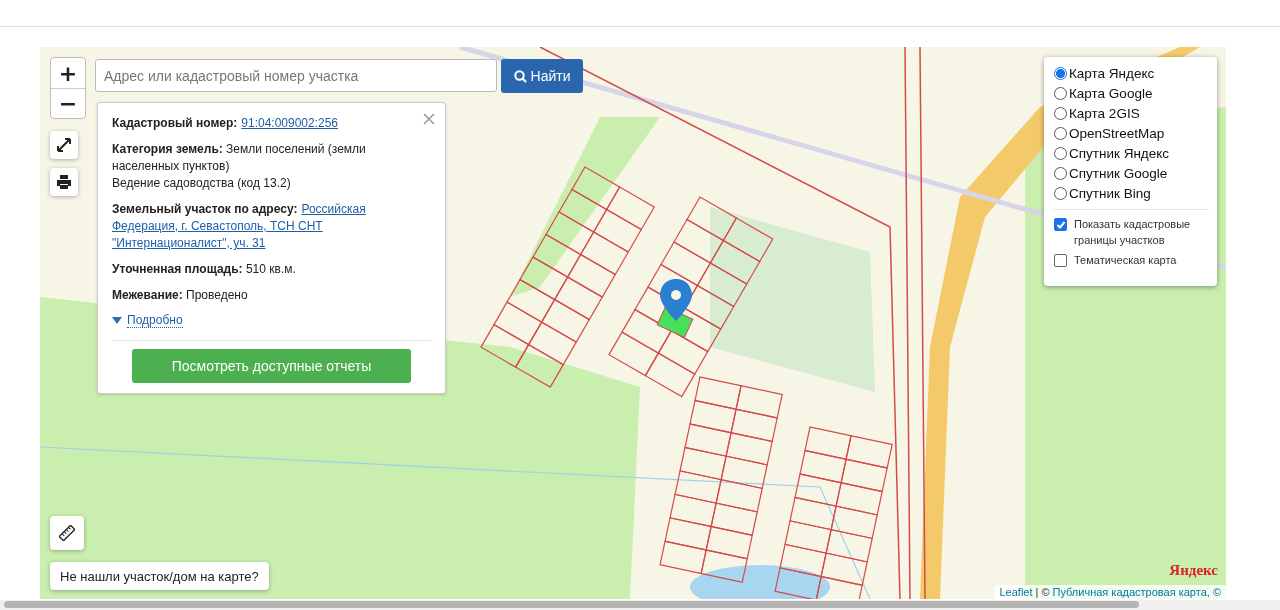 The height and width of the screenshot is (610, 1280). I want to click on fullscreen-button, so click(64, 145).